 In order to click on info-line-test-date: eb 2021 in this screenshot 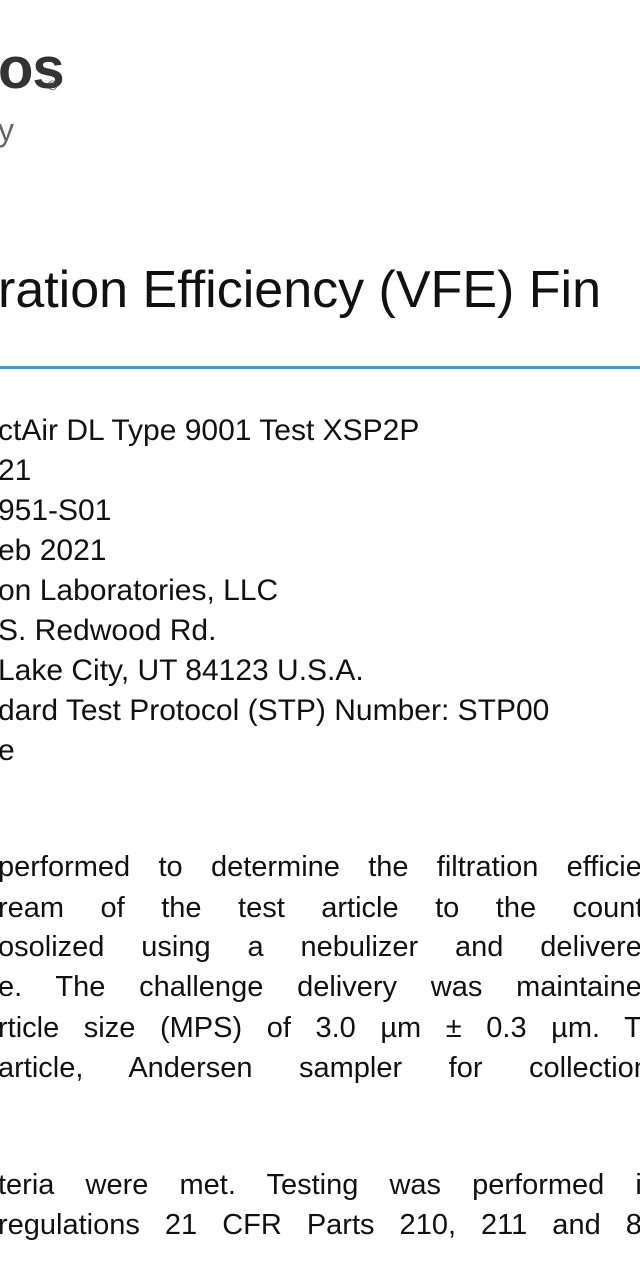, I will do `click(53, 550)`.